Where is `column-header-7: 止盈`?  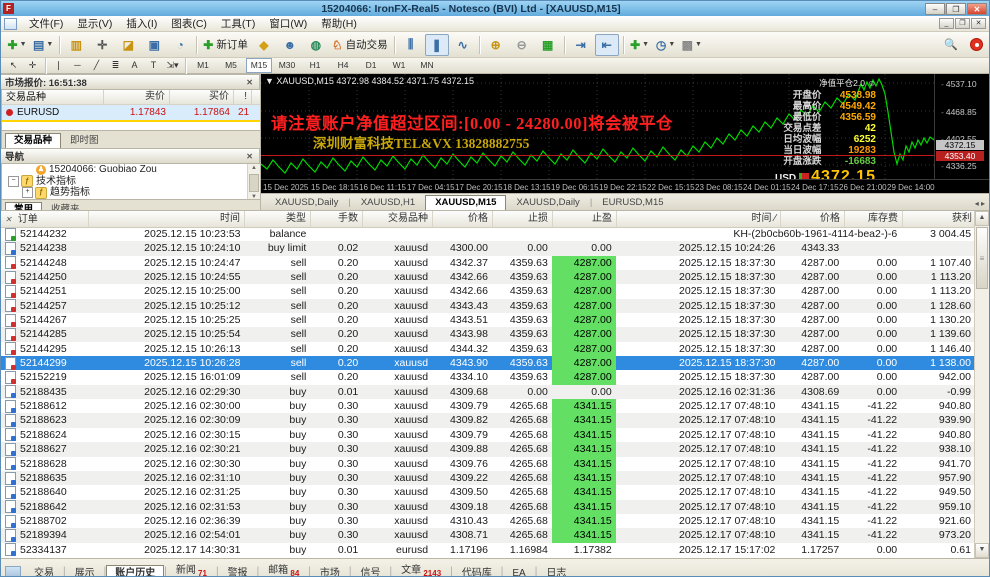
column-header-7: 止盈 is located at coordinates (585, 219).